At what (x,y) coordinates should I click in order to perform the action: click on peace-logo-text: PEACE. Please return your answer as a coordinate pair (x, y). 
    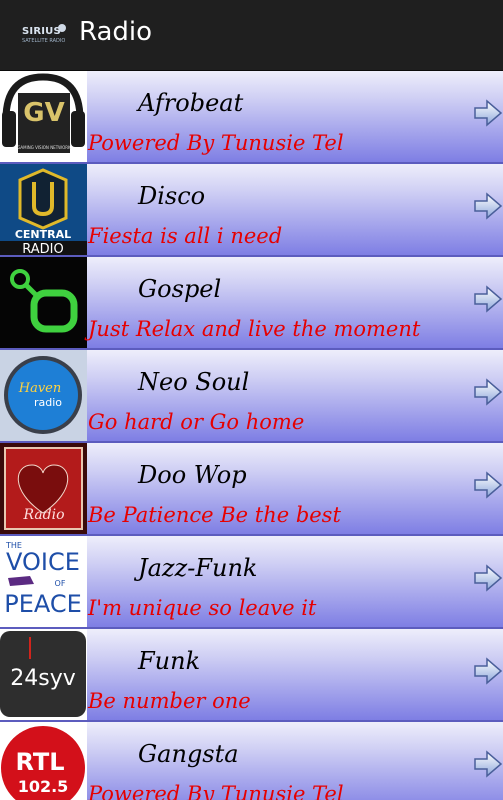
    Looking at the image, I should click on (43, 604).